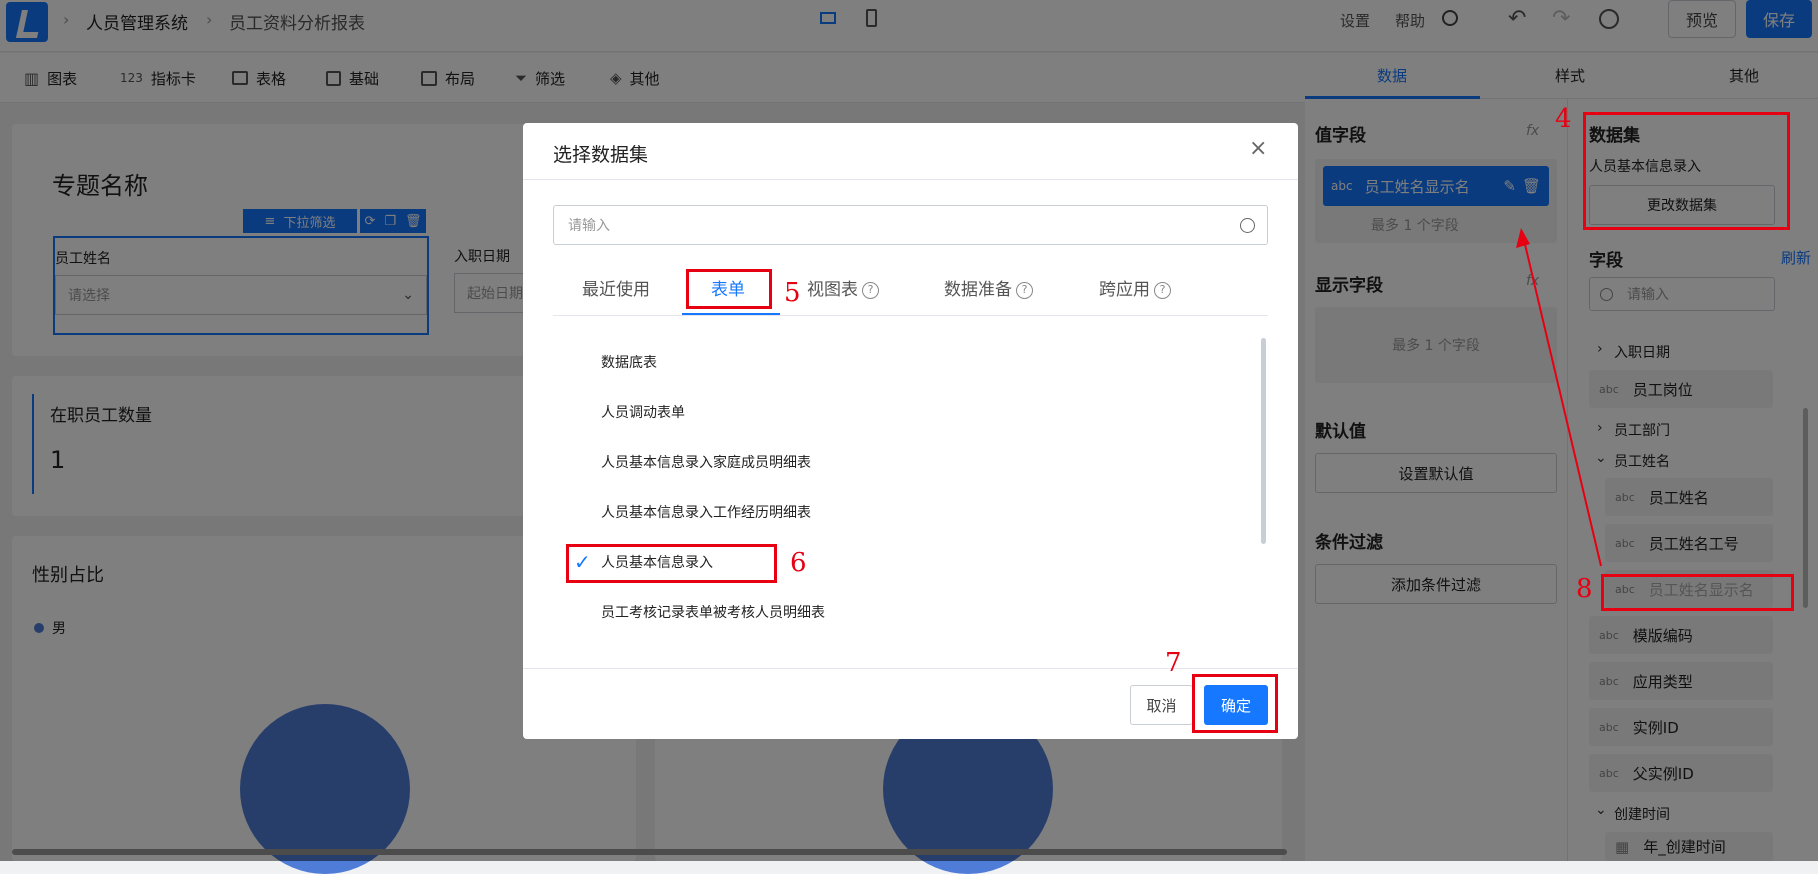 This screenshot has height=874, width=1818. I want to click on annotation-arrow-line, so click(1562, 403).